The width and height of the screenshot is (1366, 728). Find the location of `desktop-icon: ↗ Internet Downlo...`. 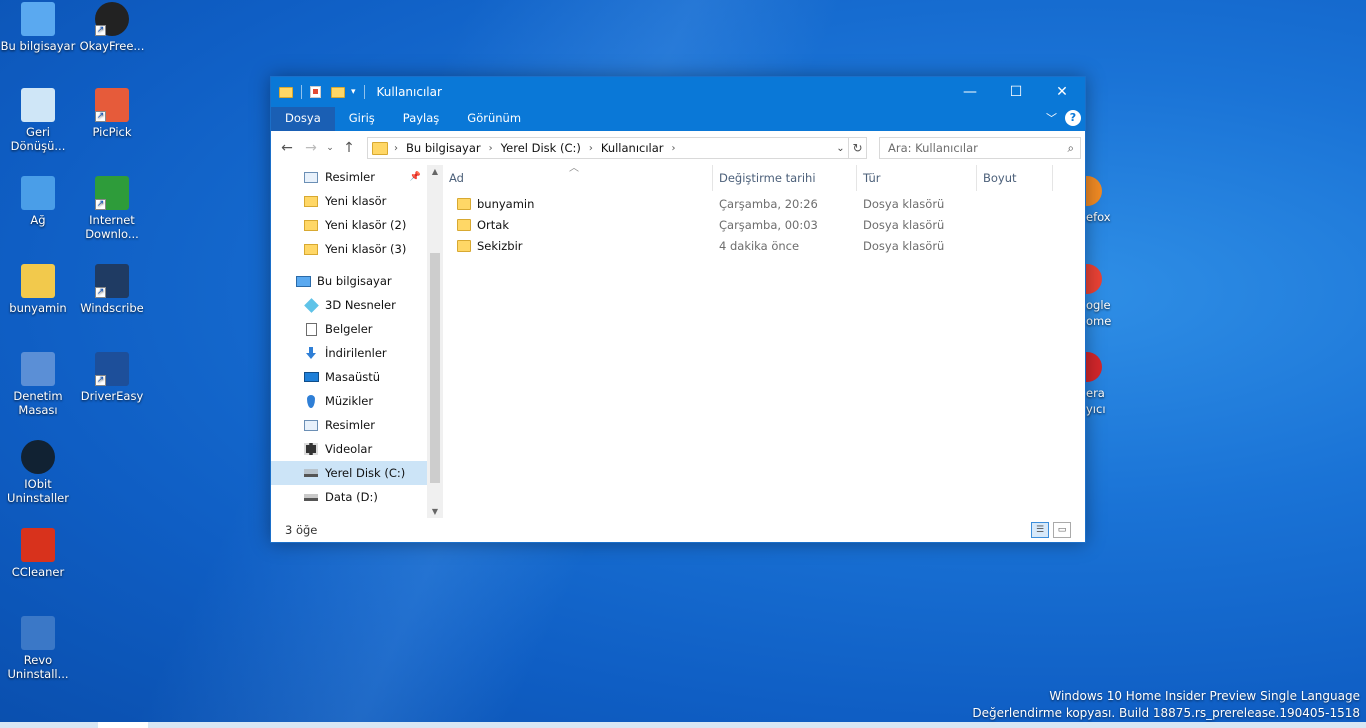

desktop-icon: ↗ Internet Downlo... is located at coordinates (112, 208).